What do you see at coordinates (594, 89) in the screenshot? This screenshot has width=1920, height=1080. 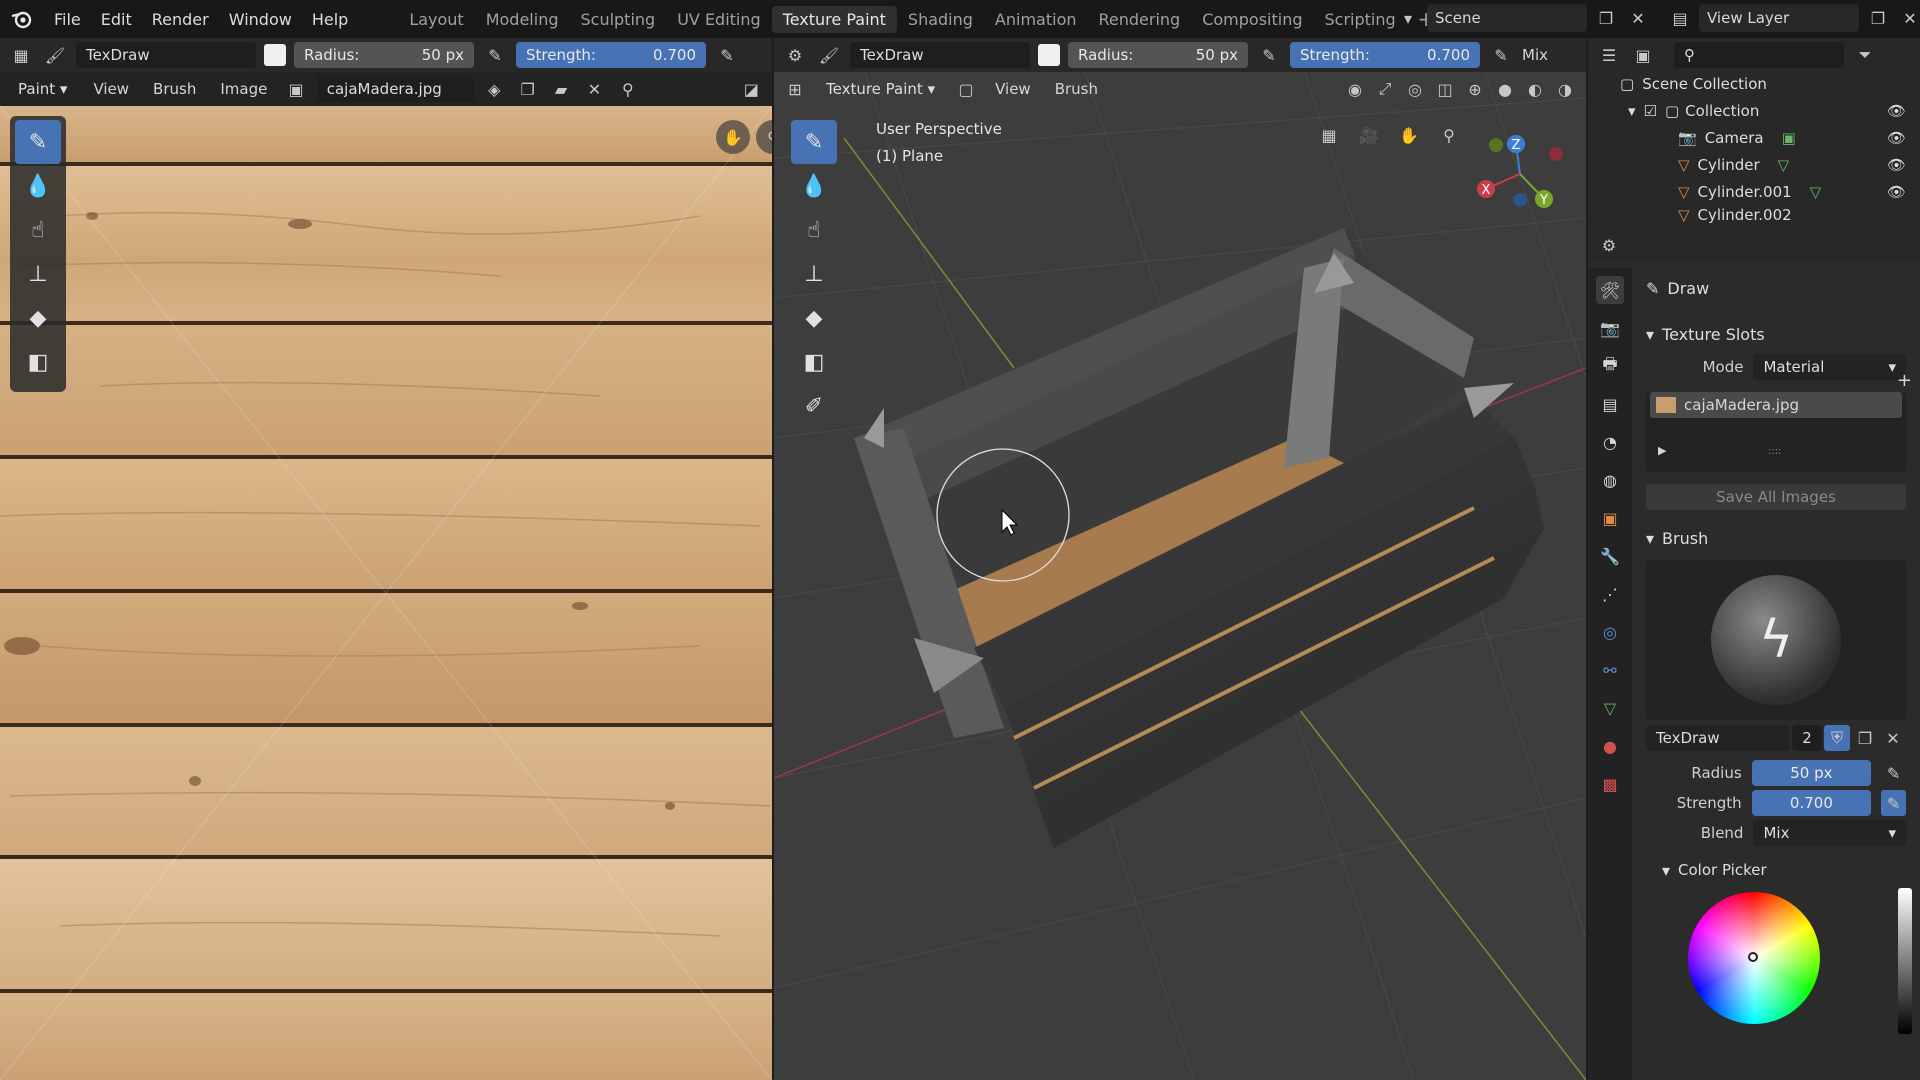 I see `unlink-image-icon: ✕` at bounding box center [594, 89].